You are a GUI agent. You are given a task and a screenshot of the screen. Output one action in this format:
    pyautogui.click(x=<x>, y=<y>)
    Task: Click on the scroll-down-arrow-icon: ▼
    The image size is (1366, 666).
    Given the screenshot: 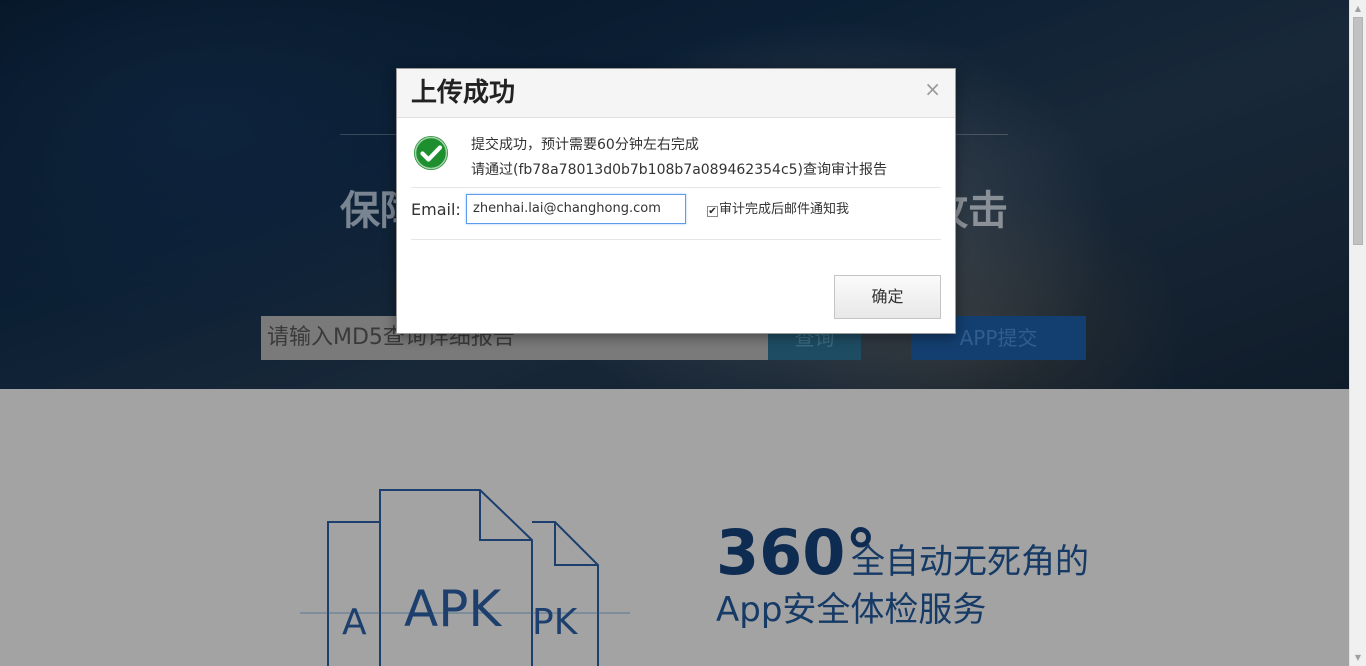 What is the action you would take?
    pyautogui.click(x=1358, y=657)
    